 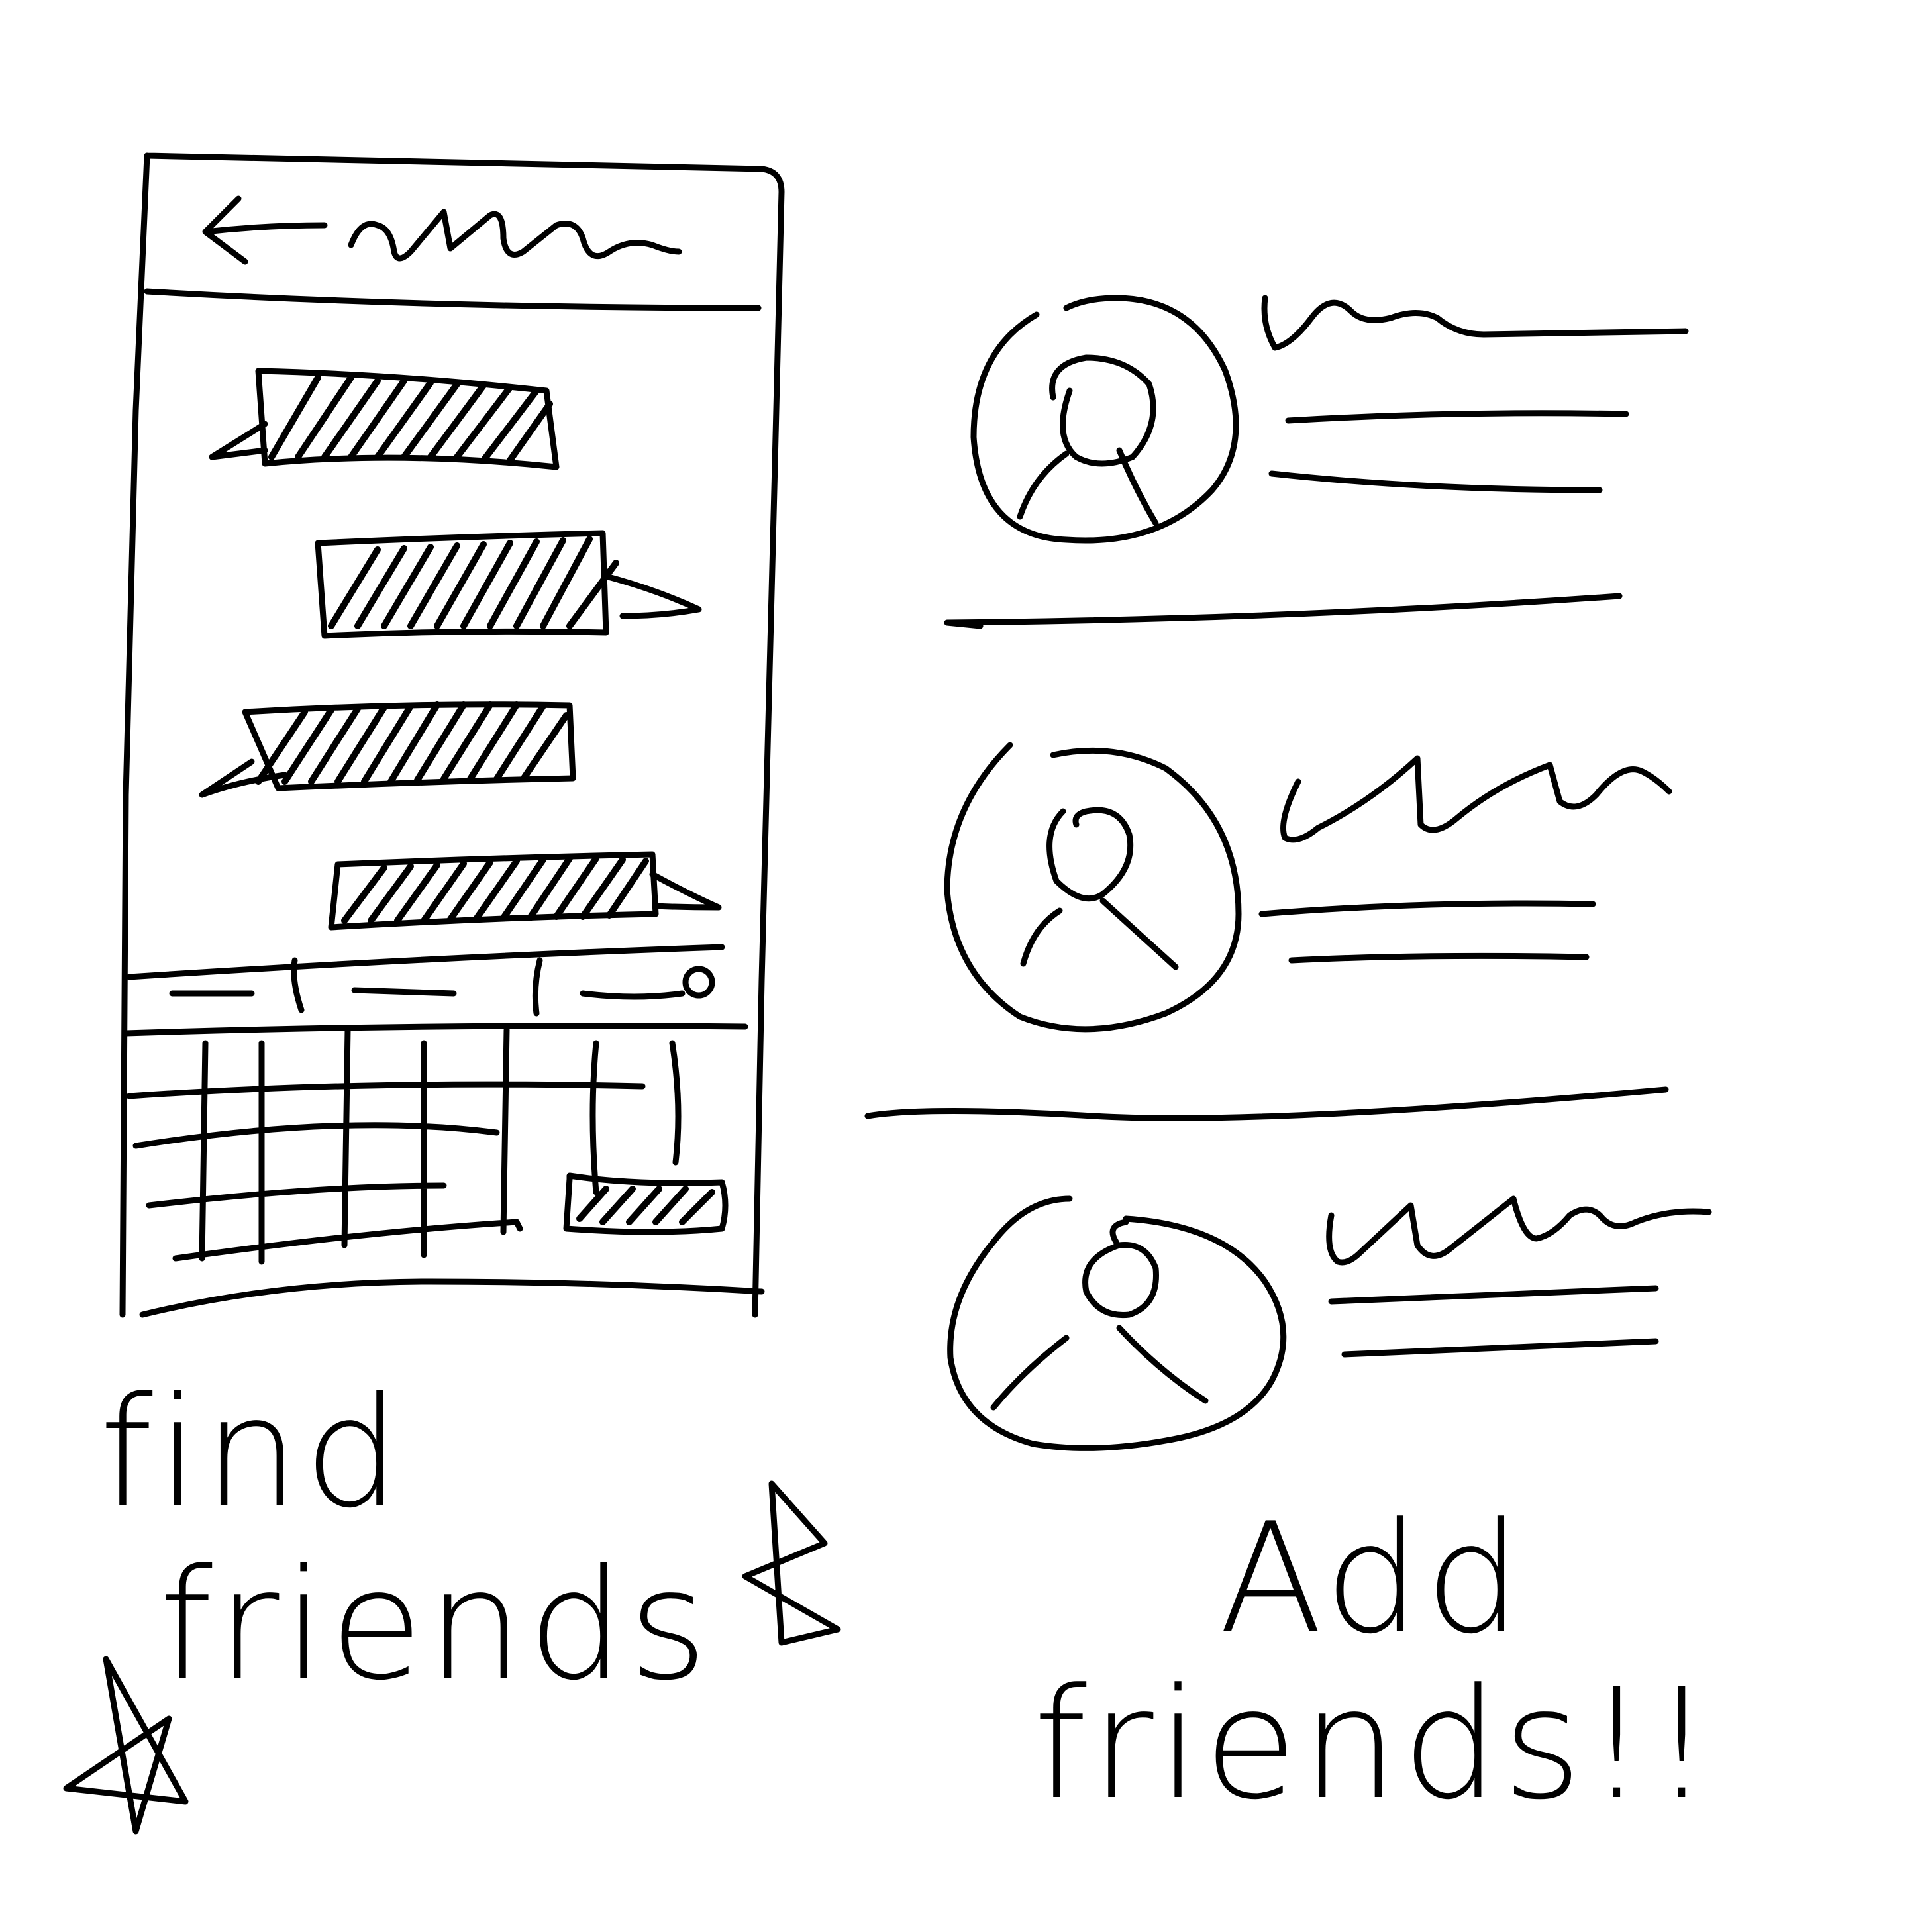 I want to click on screen-title-squiggle, so click(x=515, y=235).